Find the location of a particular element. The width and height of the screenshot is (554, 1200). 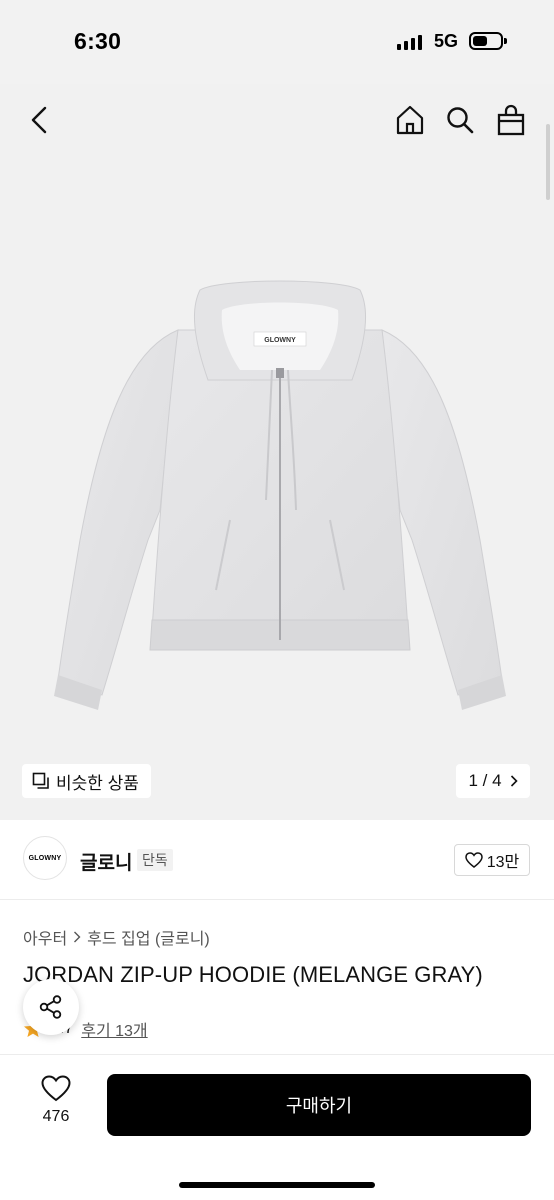

brand-like-button: 13만 is located at coordinates (492, 860).